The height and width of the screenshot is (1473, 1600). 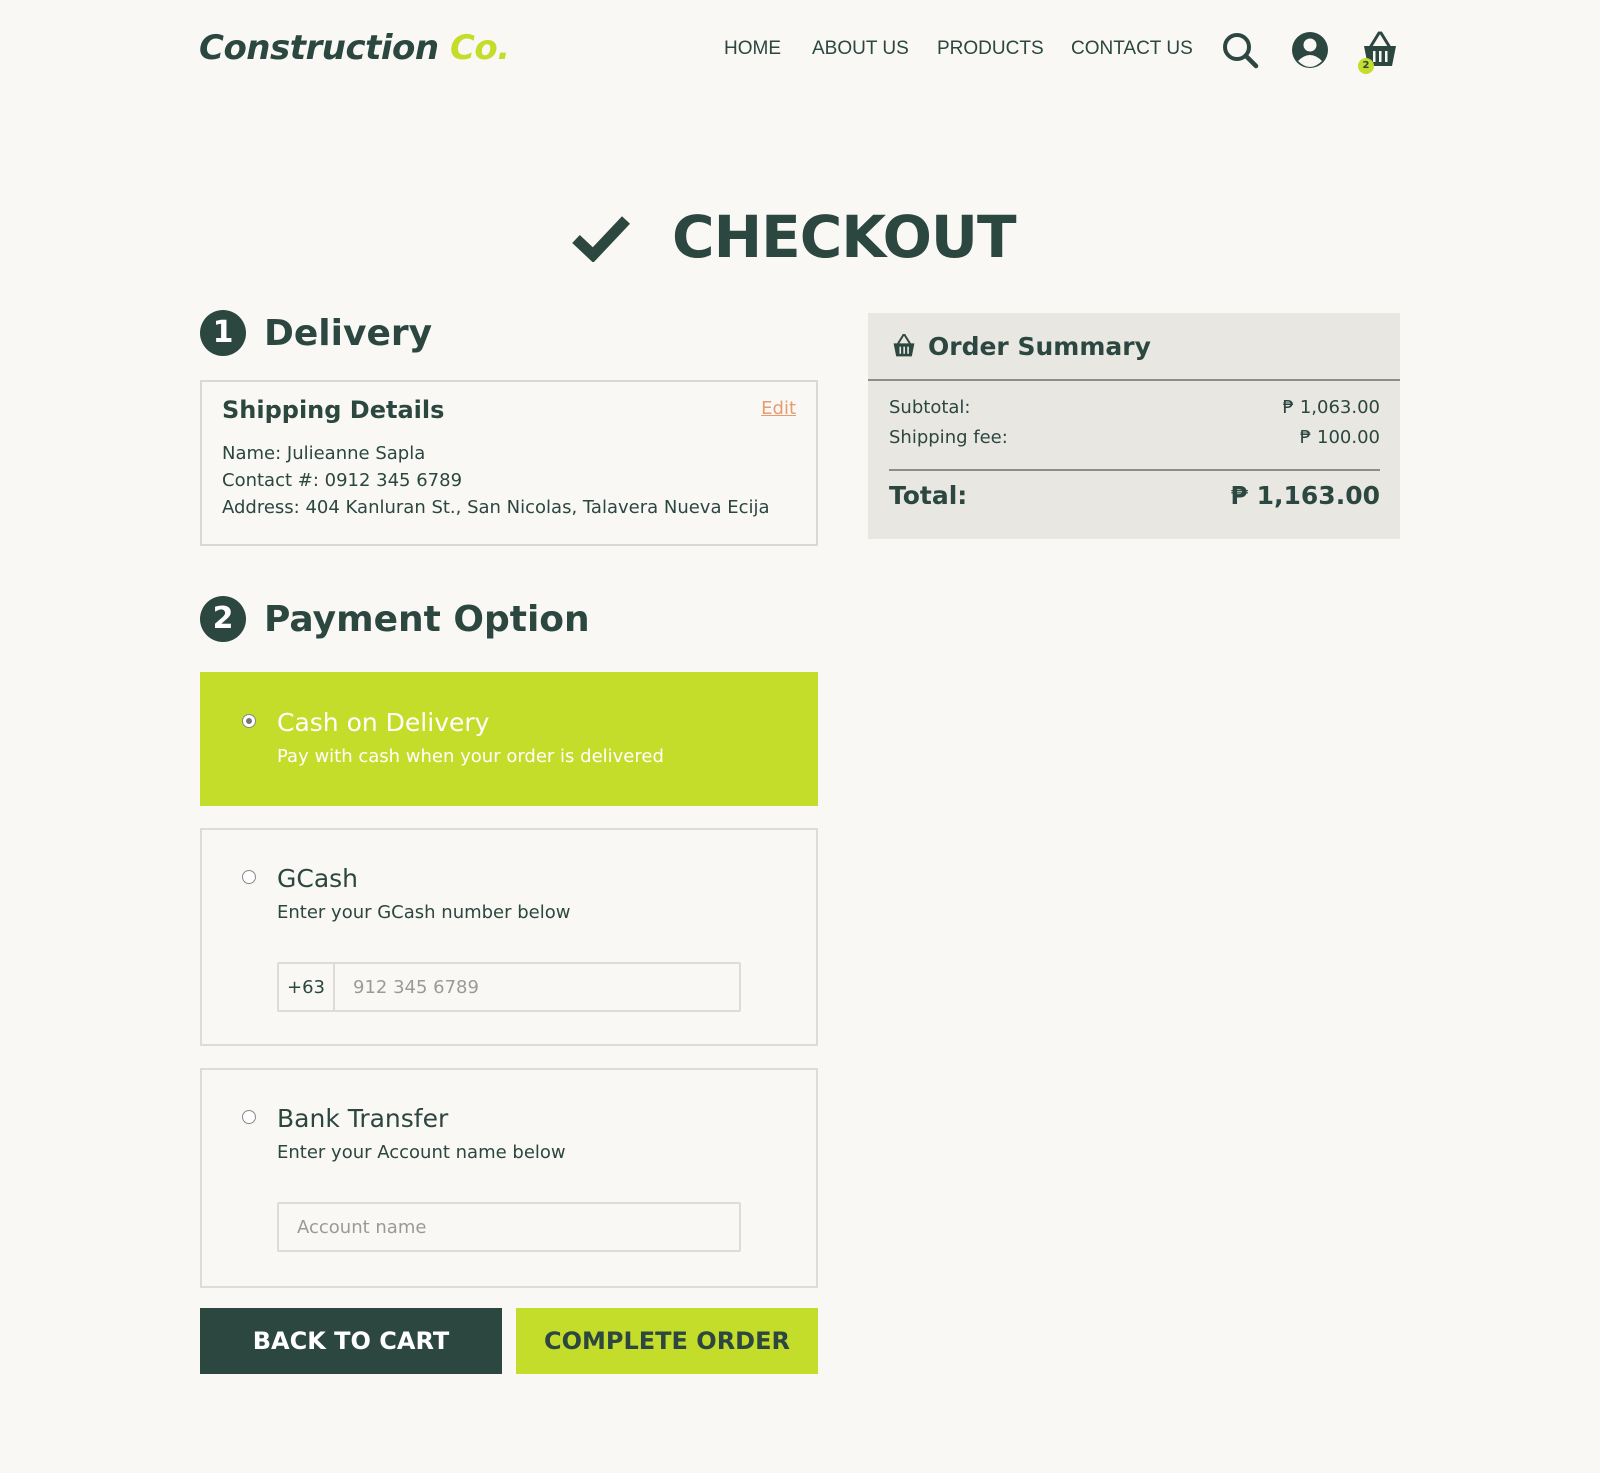 I want to click on total-row: Total: ₱ 1,163.00, so click(x=1134, y=495).